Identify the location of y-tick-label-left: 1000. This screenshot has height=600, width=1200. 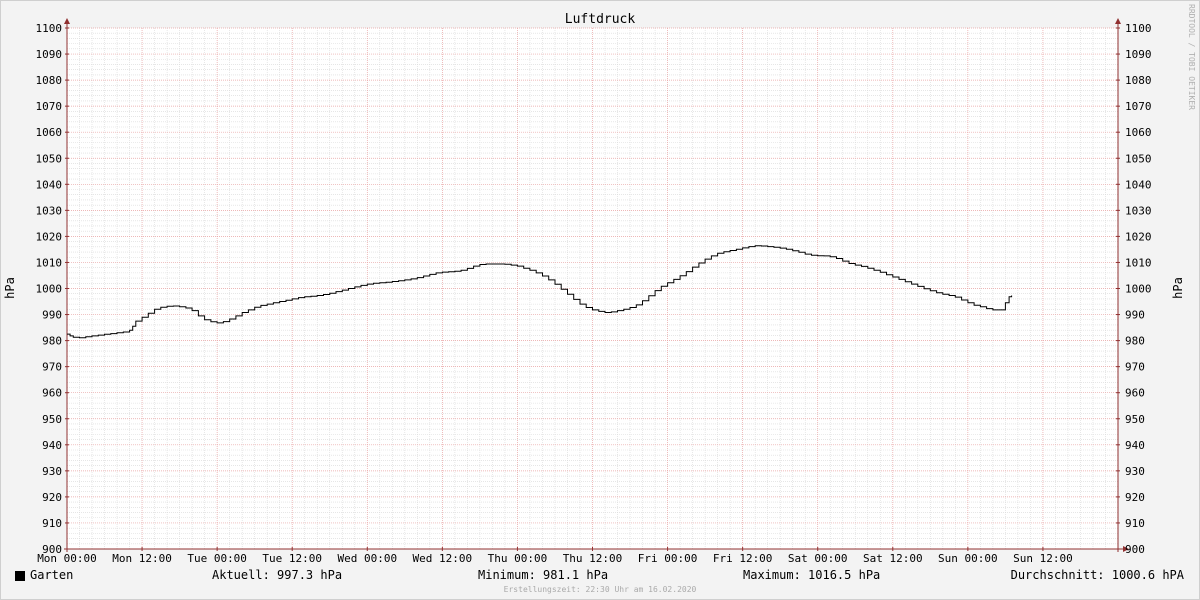
(49, 289).